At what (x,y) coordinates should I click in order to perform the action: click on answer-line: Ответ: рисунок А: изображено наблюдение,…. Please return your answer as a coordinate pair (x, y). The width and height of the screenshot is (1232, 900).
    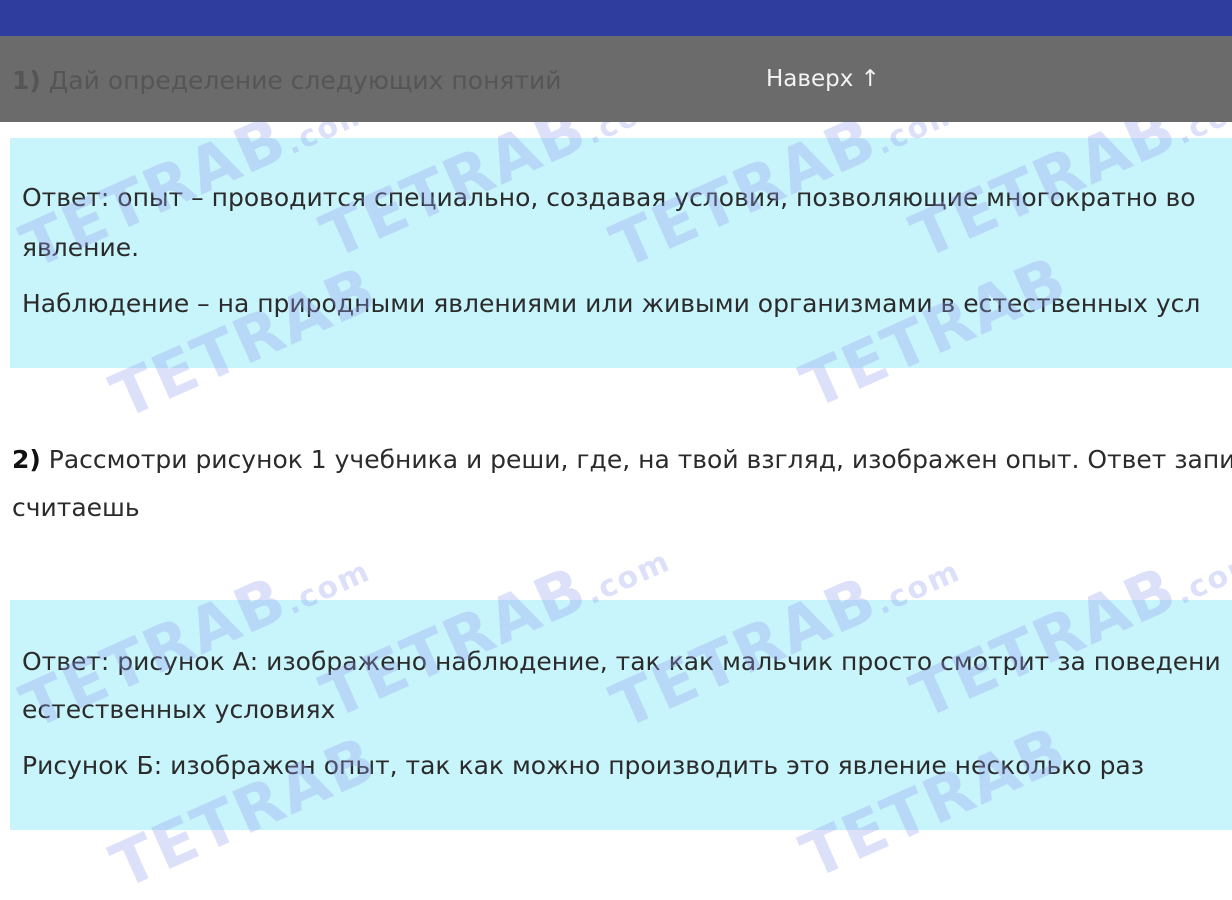
    Looking at the image, I should click on (621, 661).